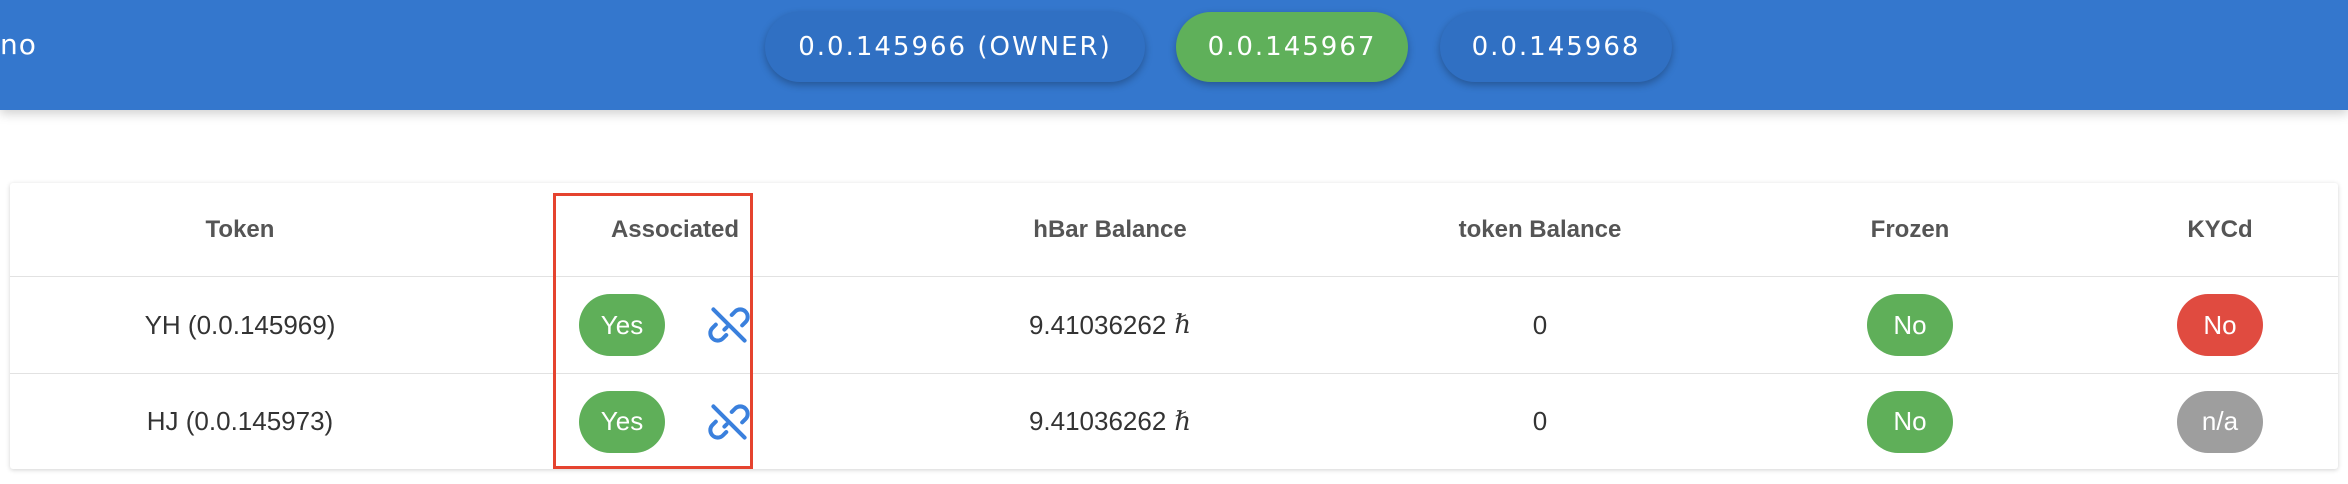  I want to click on account-button-owner: 0.0.145966 (OWNER), so click(955, 47).